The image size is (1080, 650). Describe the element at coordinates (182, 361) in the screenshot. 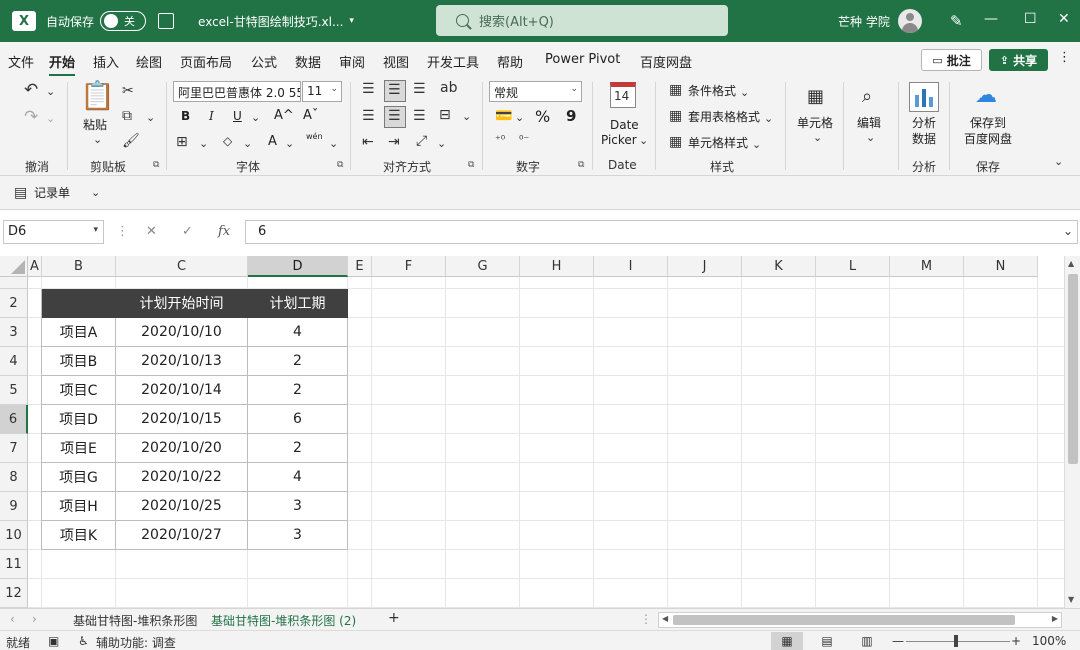

I see `table-cell: 2020/10/13` at that location.